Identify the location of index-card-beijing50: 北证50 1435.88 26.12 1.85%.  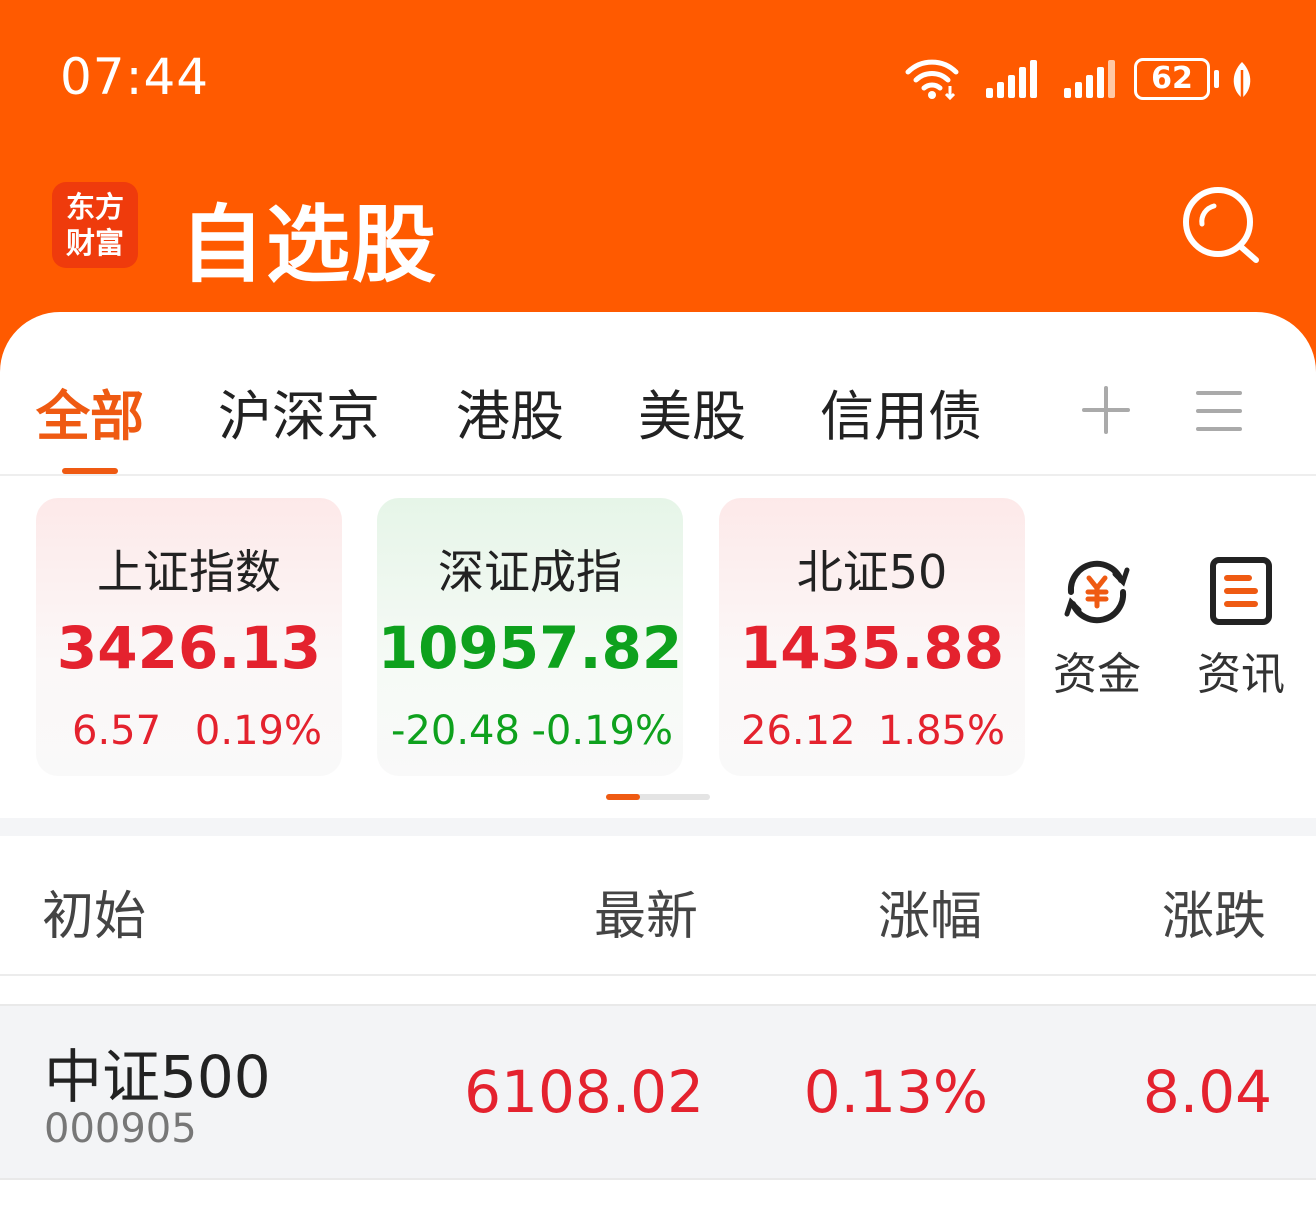
(872, 637).